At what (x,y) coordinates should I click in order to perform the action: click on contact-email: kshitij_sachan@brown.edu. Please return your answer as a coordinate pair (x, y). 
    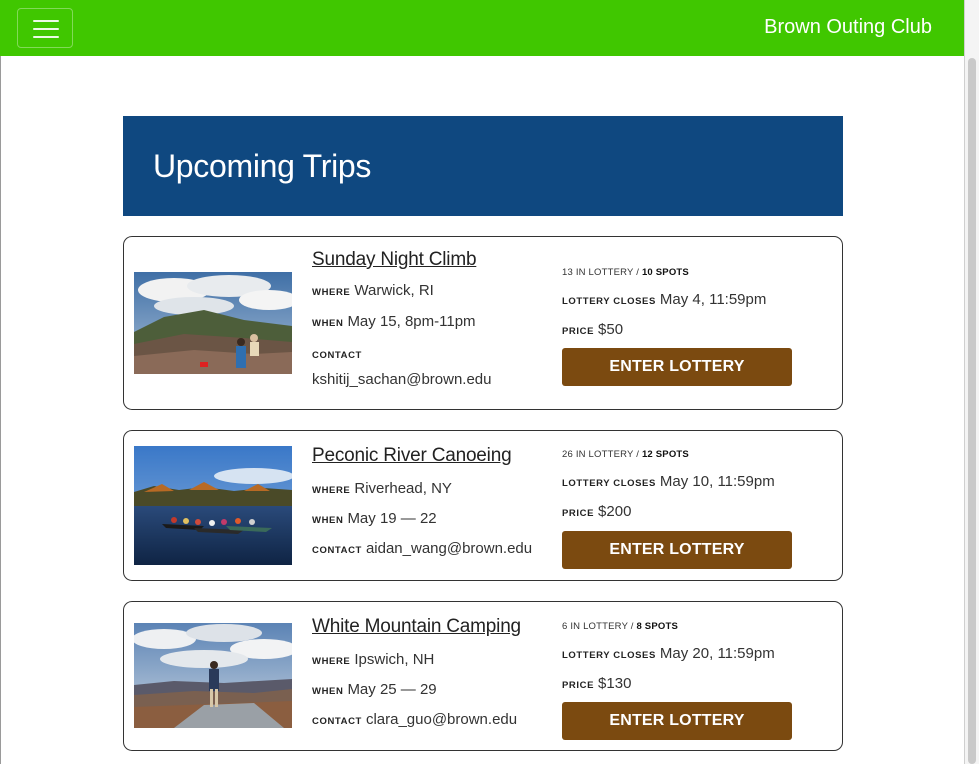
    Looking at the image, I should click on (402, 379).